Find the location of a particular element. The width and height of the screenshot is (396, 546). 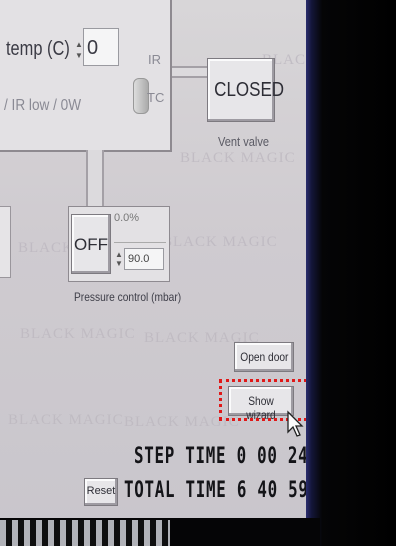

temperature-input: 0 is located at coordinates (101, 47).